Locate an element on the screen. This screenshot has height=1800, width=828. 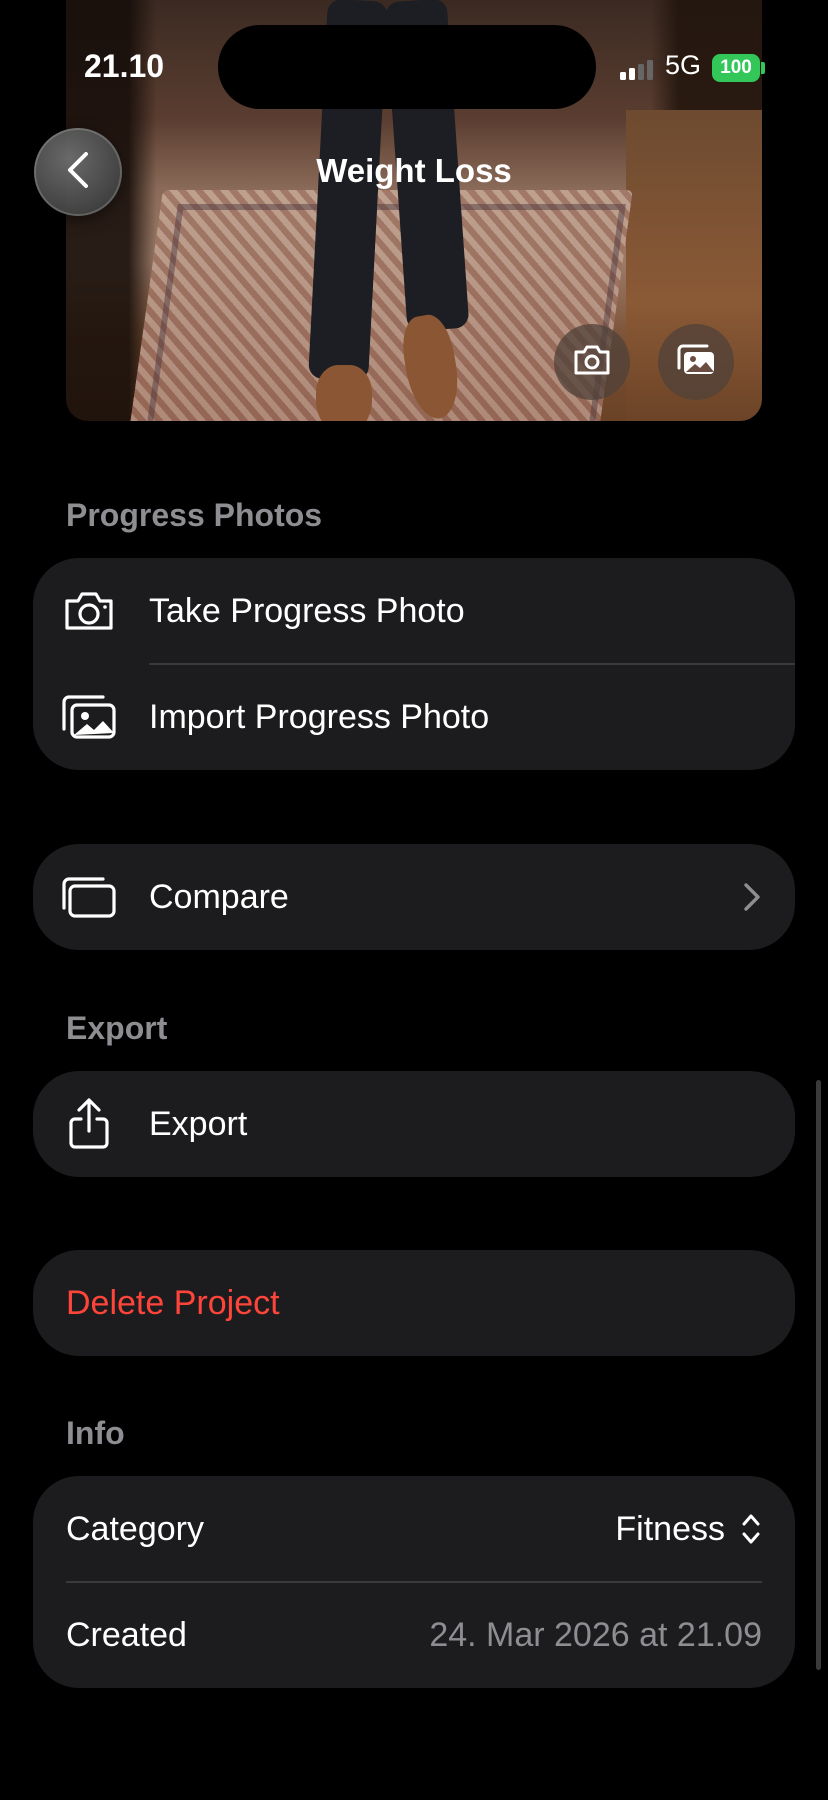
page-title: Weight Loss is located at coordinates (414, 170).